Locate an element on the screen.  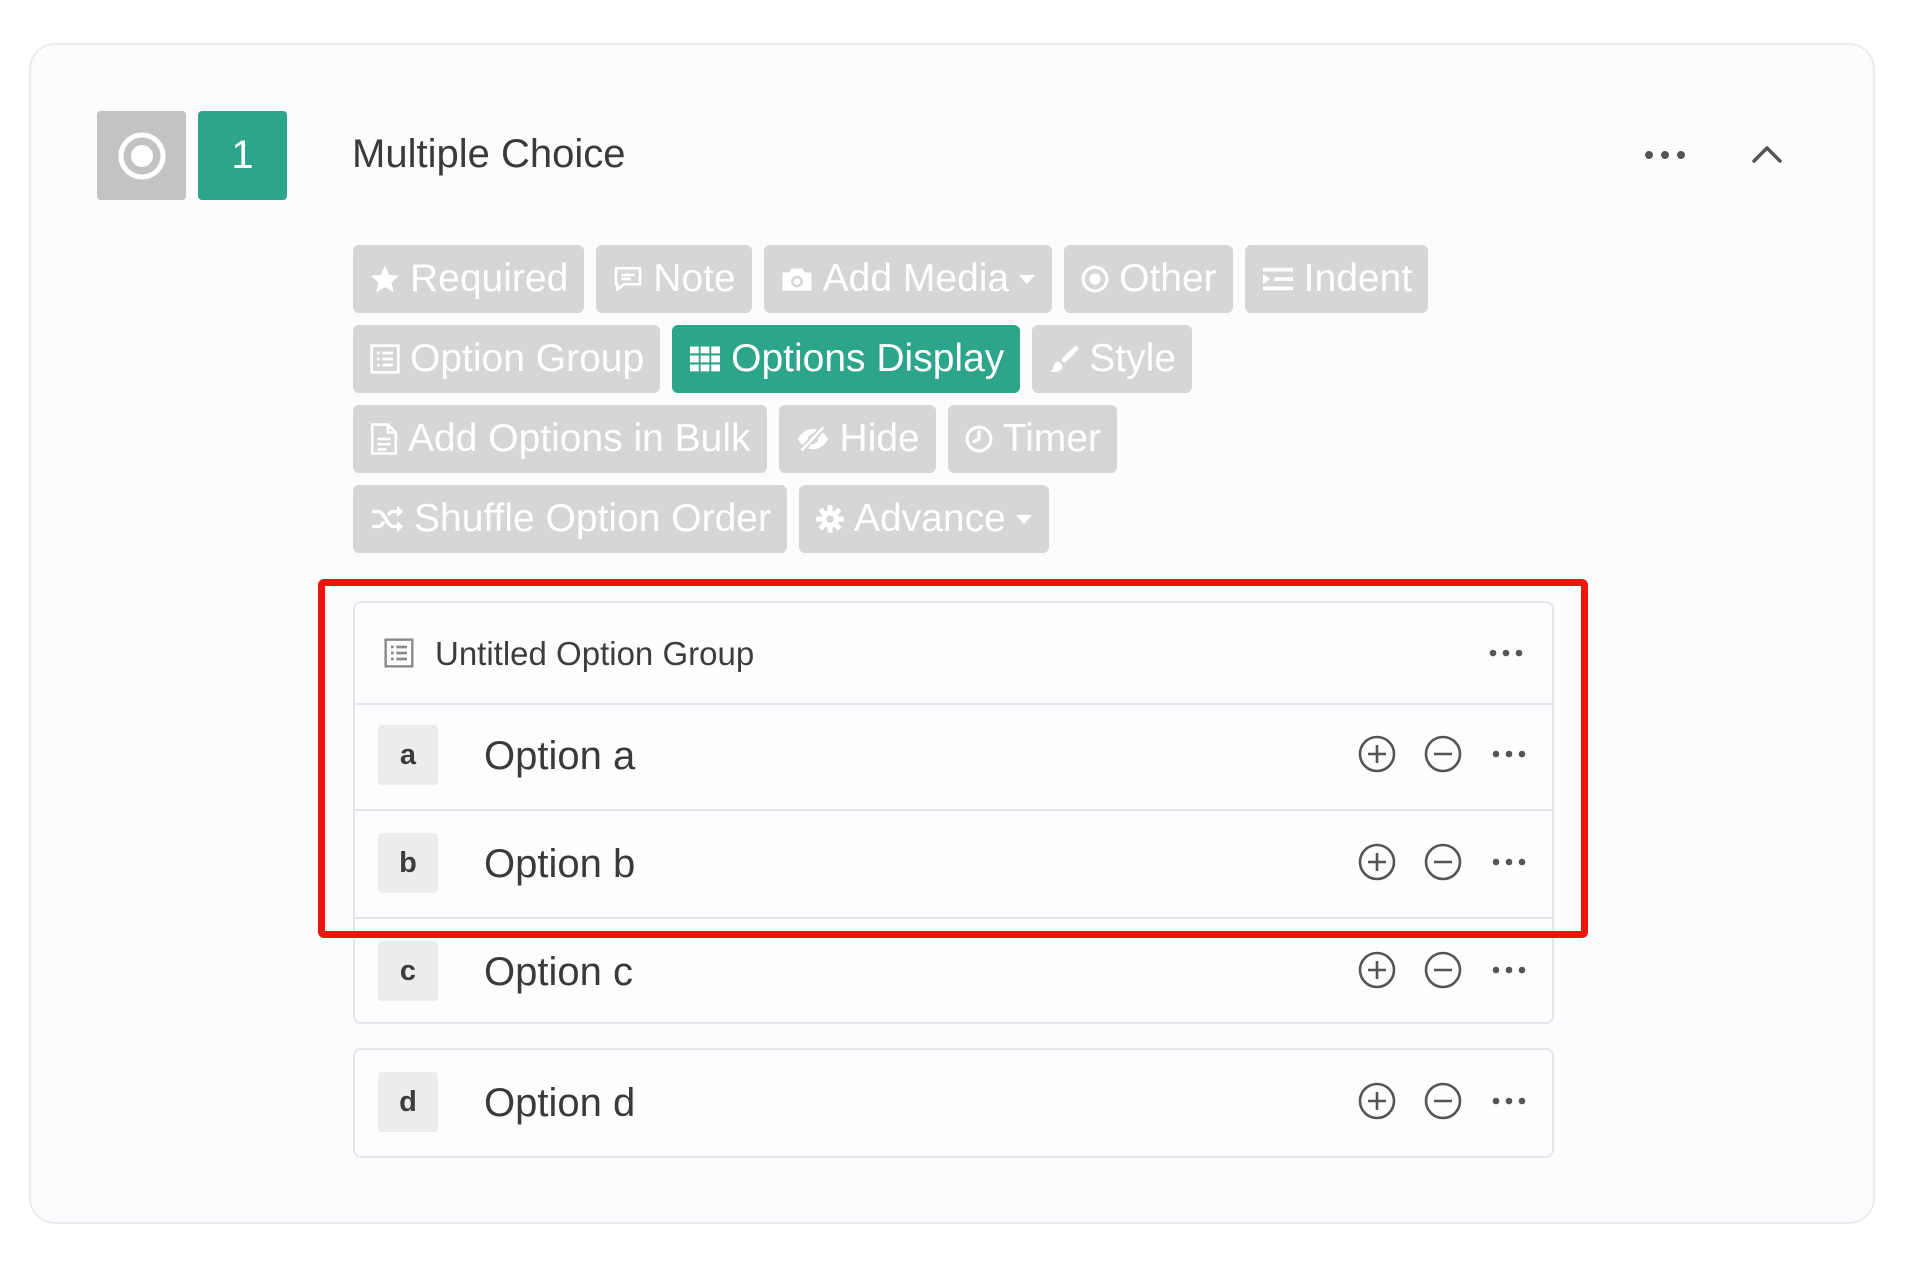
option-group-button: Option Group is located at coordinates (507, 359).